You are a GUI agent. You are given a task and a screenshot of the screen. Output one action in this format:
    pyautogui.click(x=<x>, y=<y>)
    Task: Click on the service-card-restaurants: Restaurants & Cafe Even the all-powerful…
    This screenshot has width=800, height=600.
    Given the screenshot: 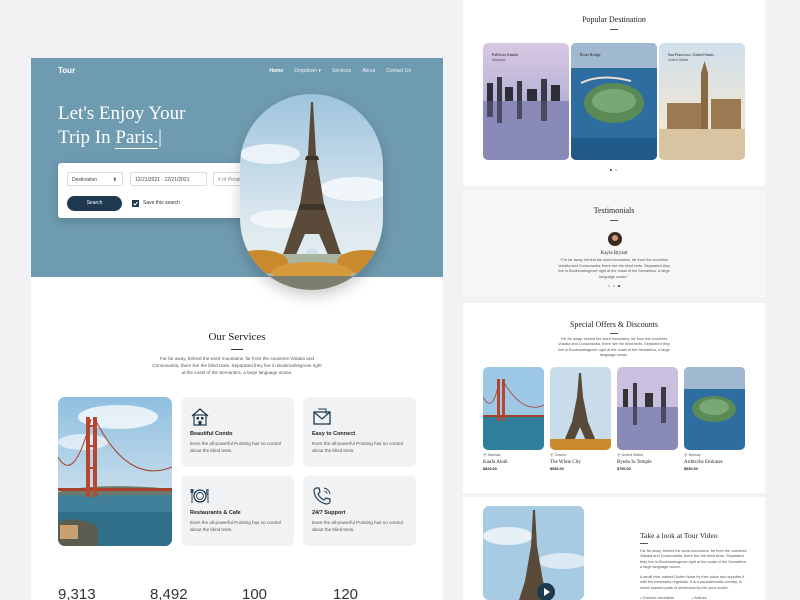 What is the action you would take?
    pyautogui.click(x=237, y=511)
    